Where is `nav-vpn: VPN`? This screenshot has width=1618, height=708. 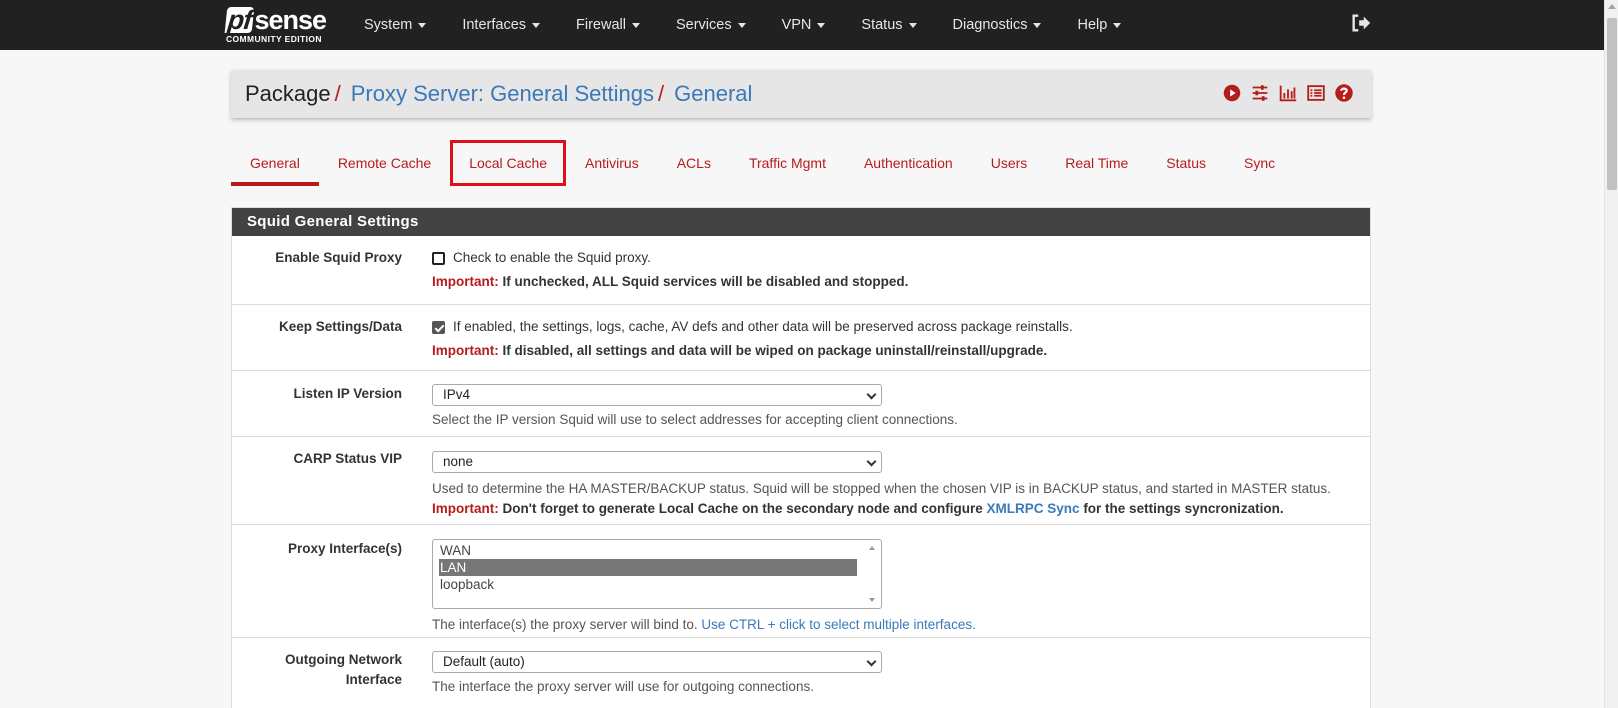
nav-vpn: VPN is located at coordinates (804, 25).